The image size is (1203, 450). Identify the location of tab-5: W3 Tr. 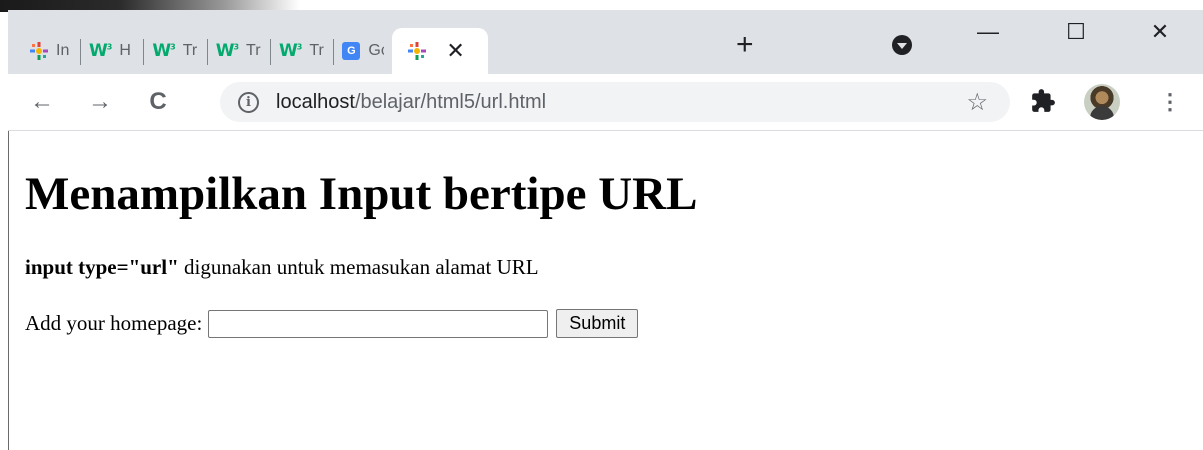
(302, 51).